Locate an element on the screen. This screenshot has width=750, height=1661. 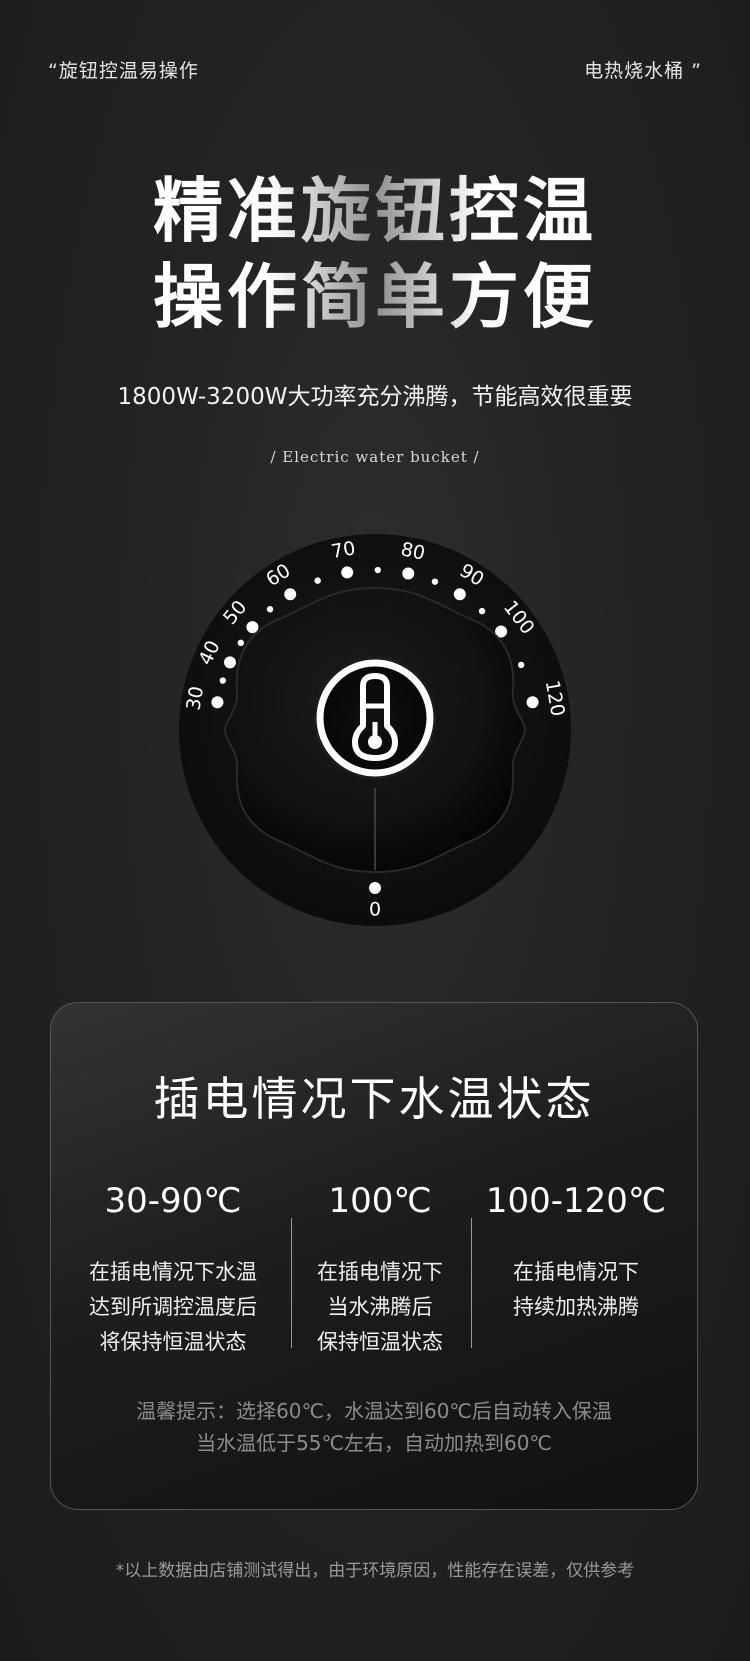
zero-label: 0 is located at coordinates (375, 910).